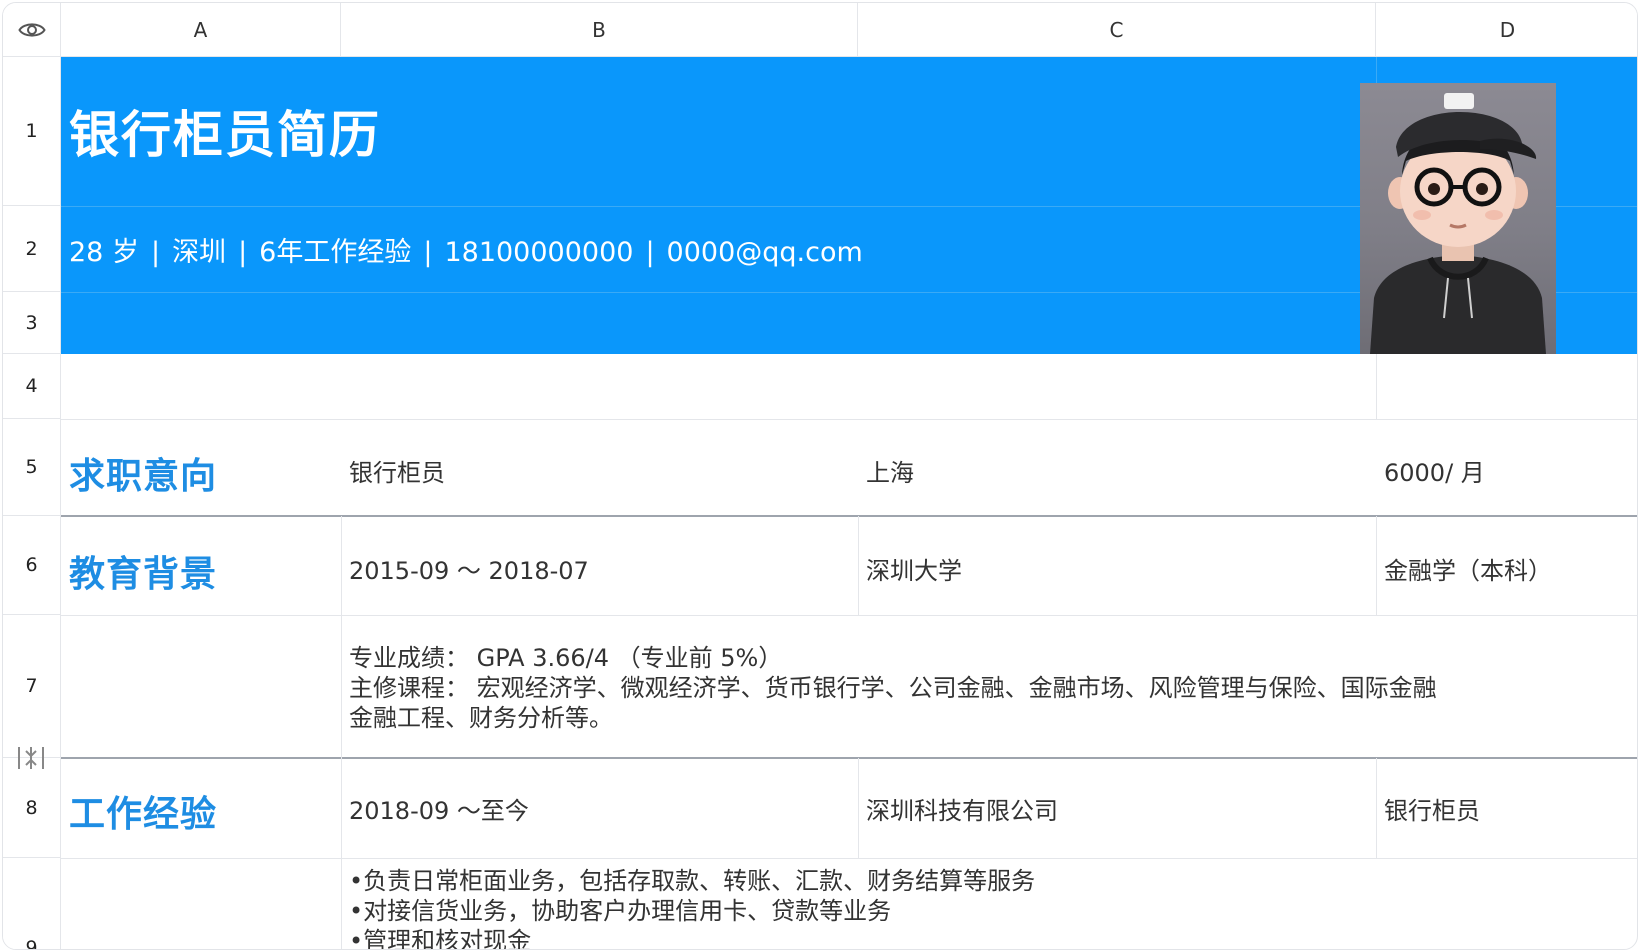  What do you see at coordinates (32, 249) in the screenshot?
I see `row-header-2: 2` at bounding box center [32, 249].